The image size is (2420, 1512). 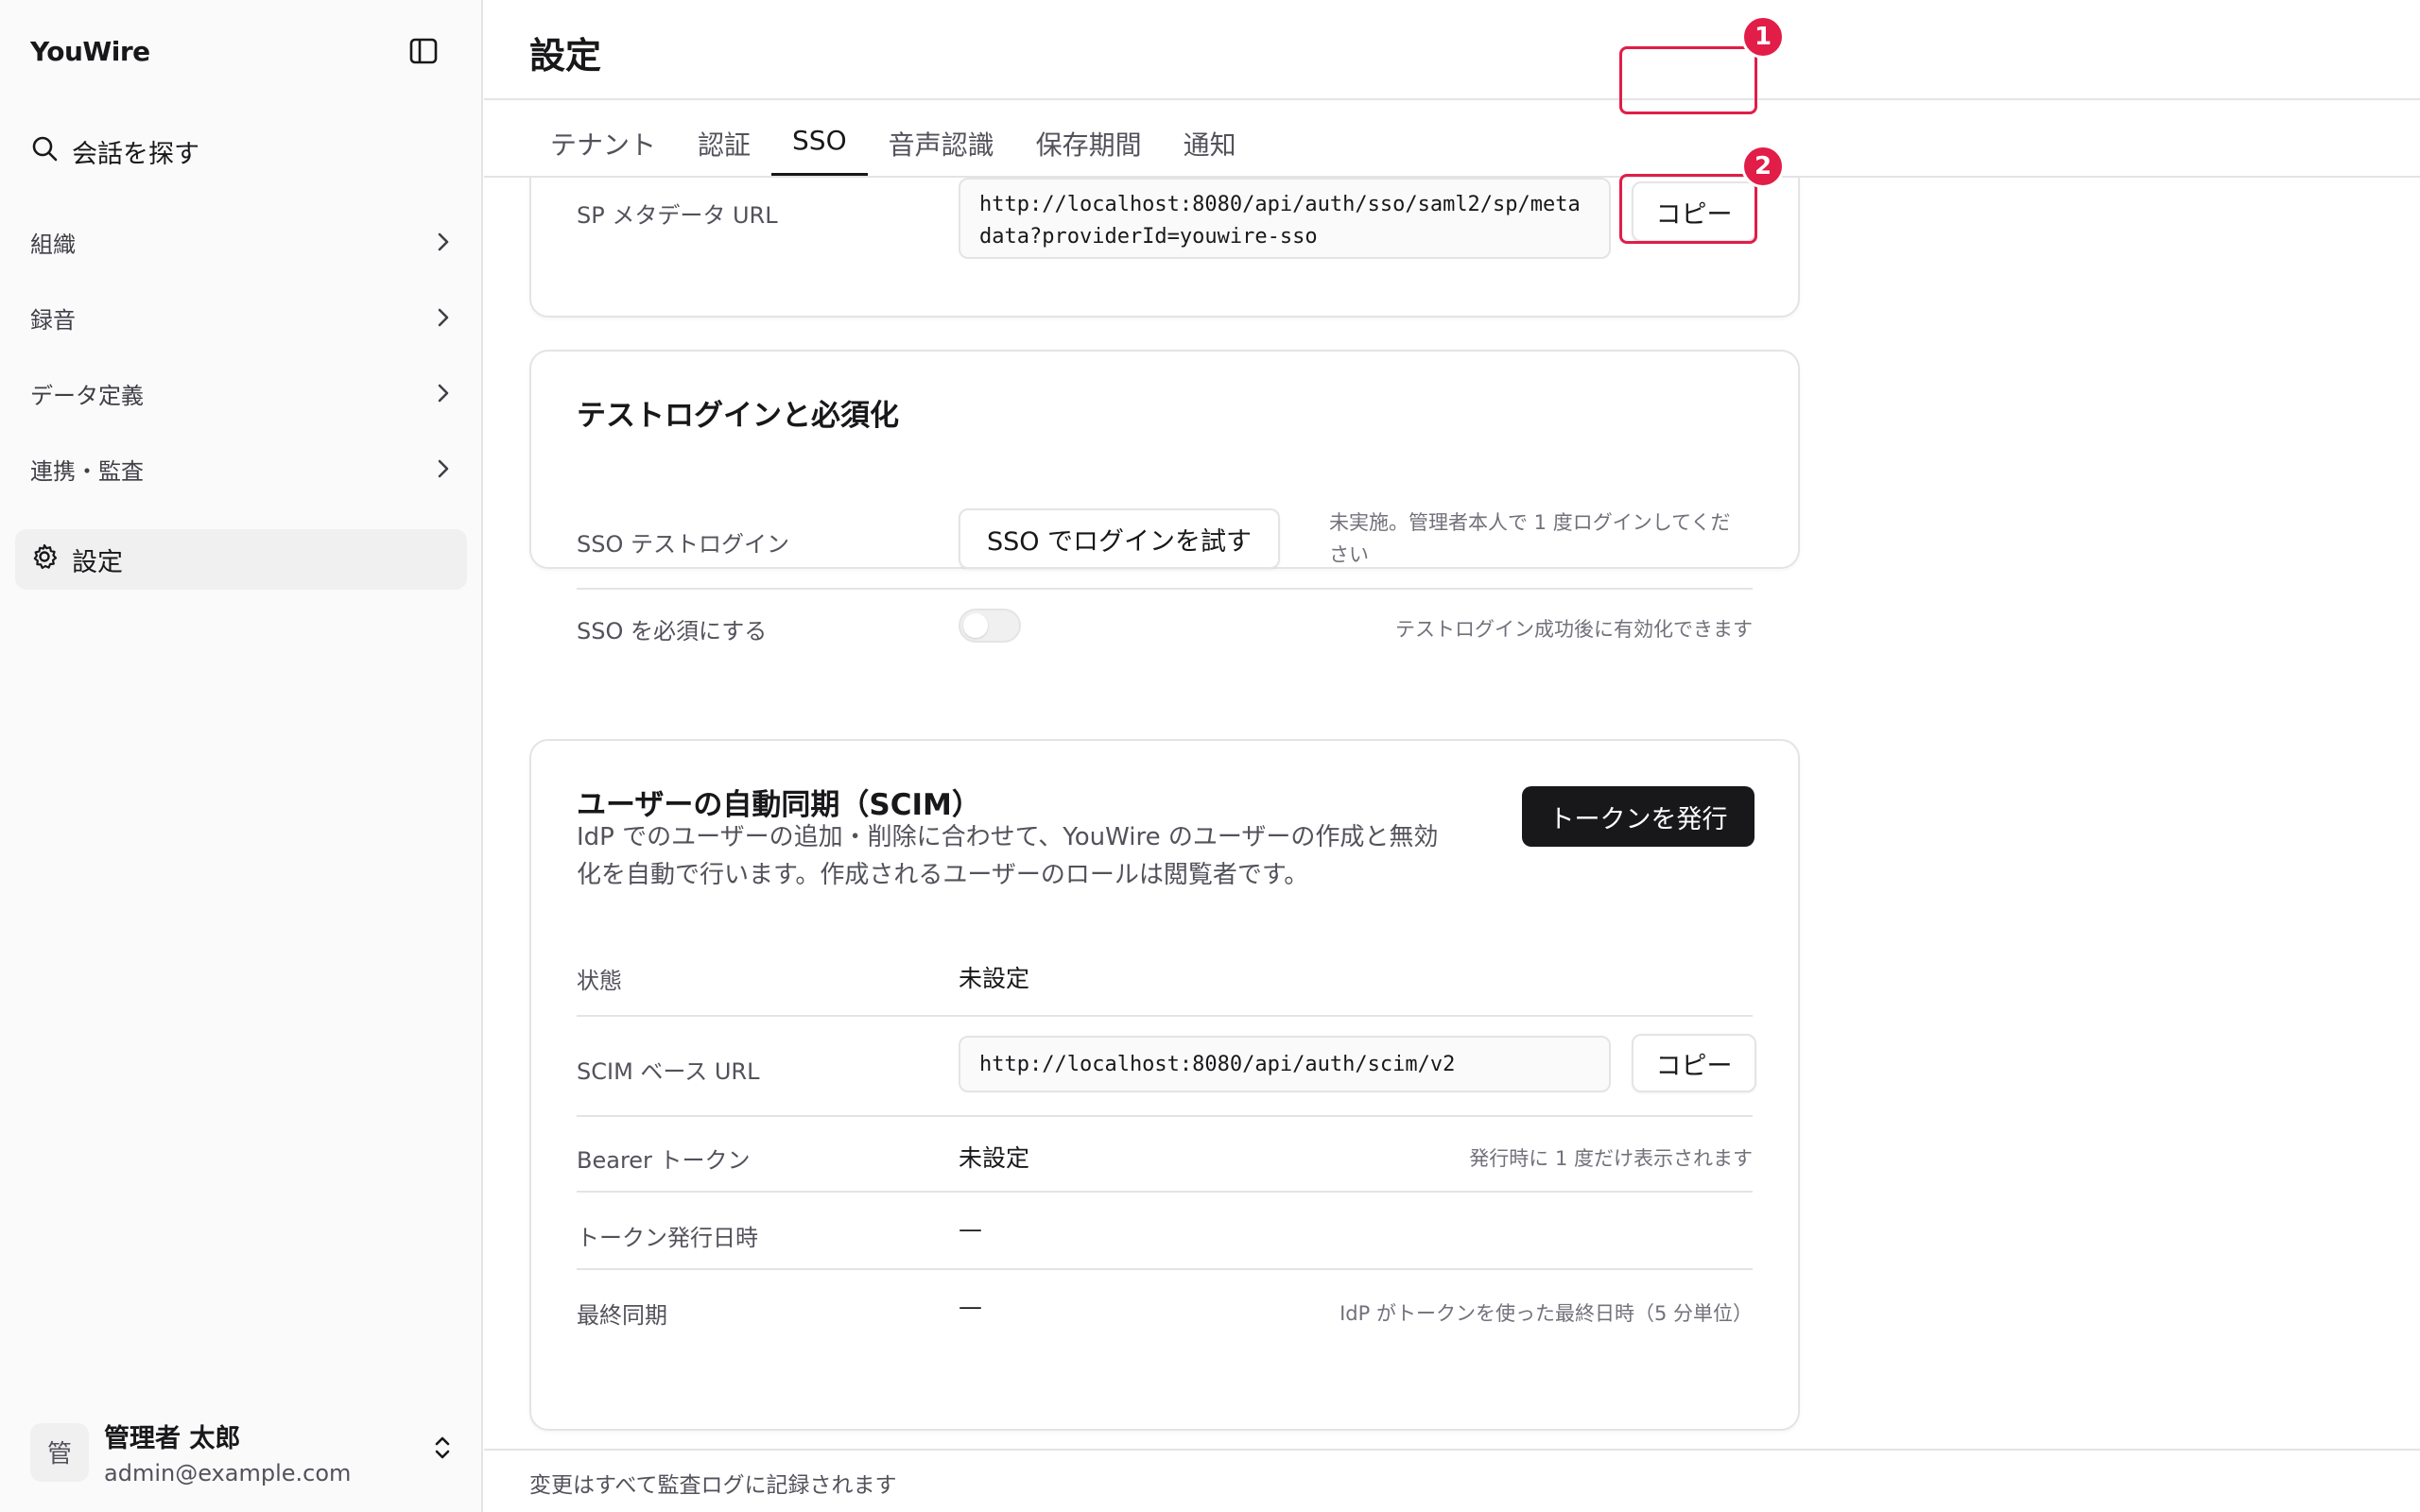 I want to click on header-divider, so click(x=1452, y=99).